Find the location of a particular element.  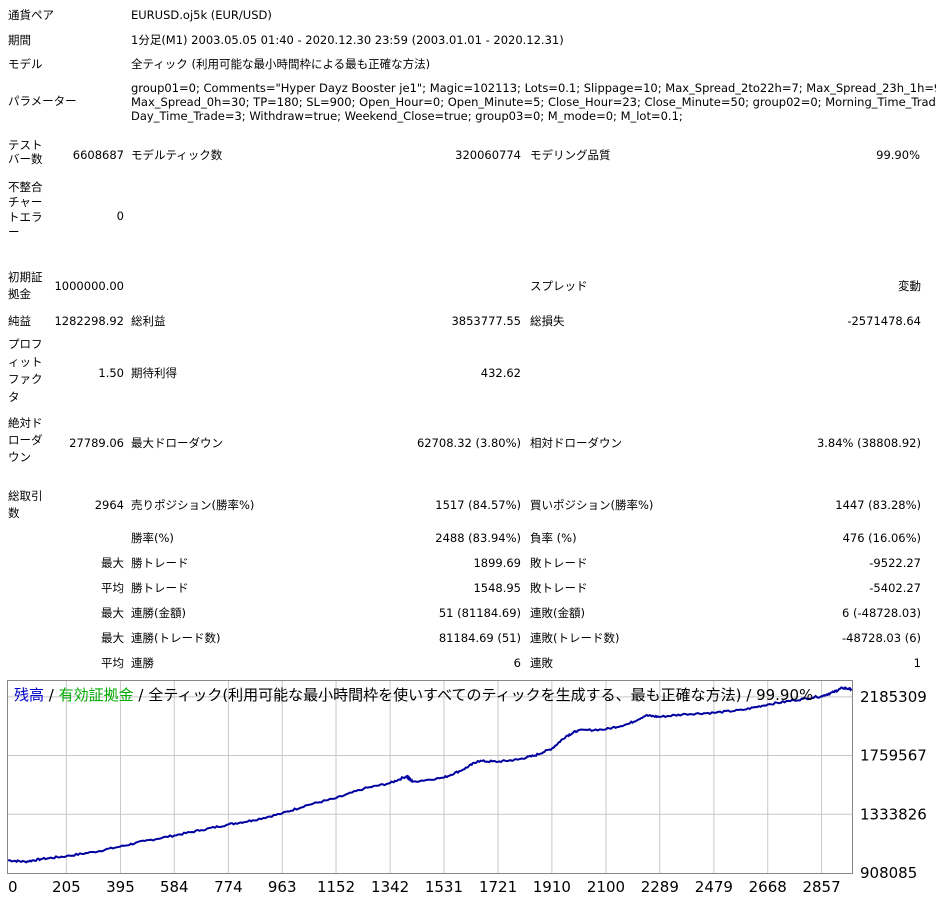

relative-drawdown-label: 相対ドローダウン is located at coordinates (576, 443).